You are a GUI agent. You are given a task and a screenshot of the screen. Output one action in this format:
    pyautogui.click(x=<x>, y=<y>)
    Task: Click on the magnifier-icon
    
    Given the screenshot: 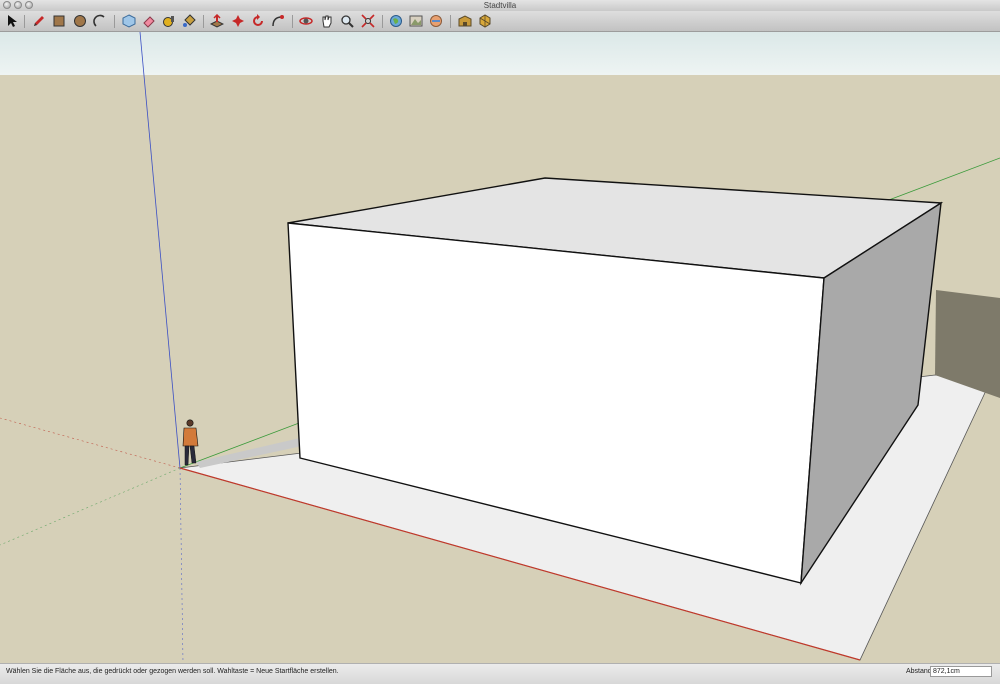 What is the action you would take?
    pyautogui.click(x=347, y=21)
    